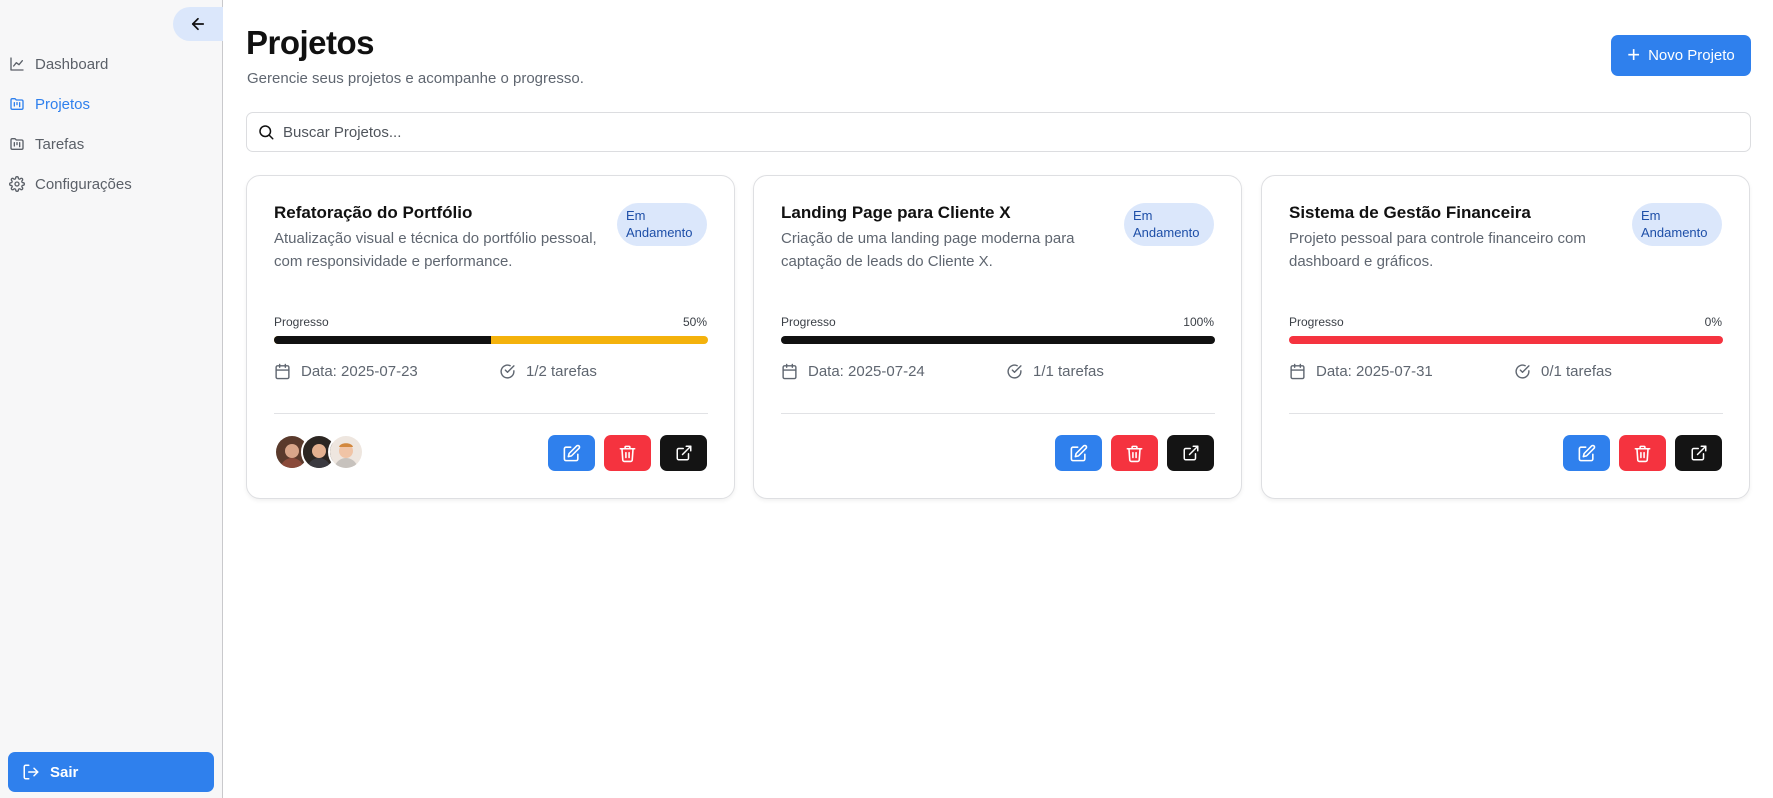  I want to click on sidebar-item-projetos: Projetos, so click(111, 104).